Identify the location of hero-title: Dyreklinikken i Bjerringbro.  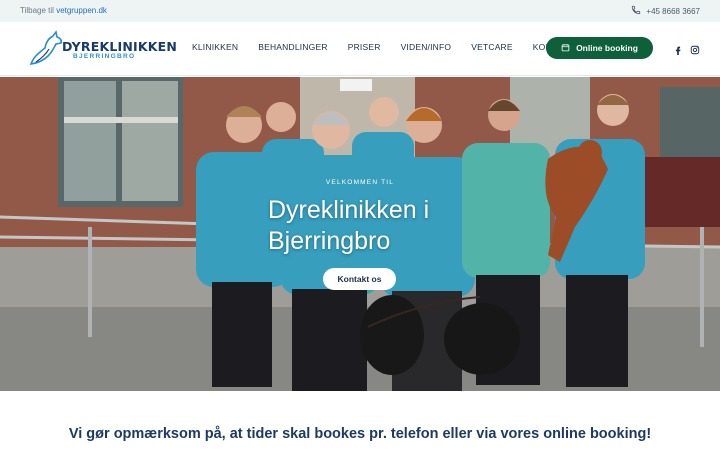
(349, 225).